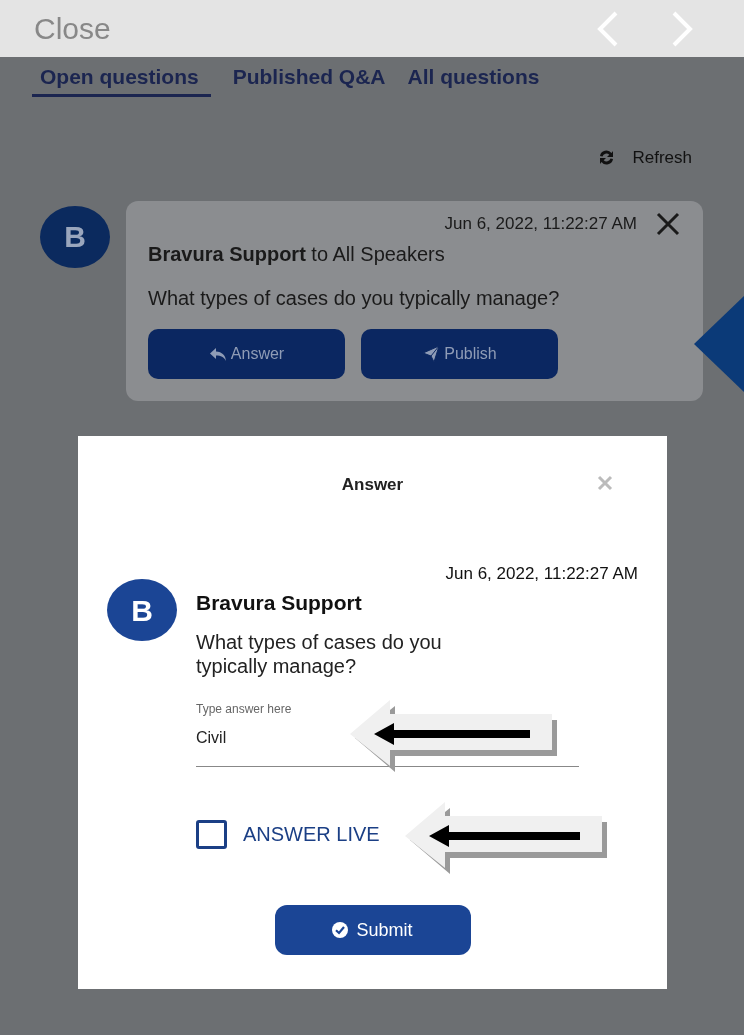 This screenshot has height=1035, width=744. What do you see at coordinates (279, 602) in the screenshot?
I see `sender-name: Bravura Support` at bounding box center [279, 602].